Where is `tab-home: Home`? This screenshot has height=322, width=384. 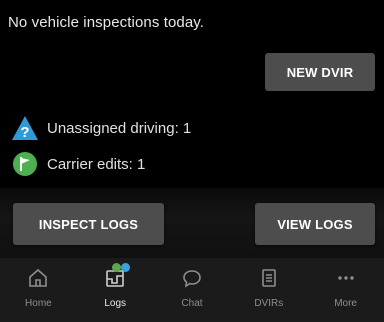 tab-home: Home is located at coordinates (38, 290).